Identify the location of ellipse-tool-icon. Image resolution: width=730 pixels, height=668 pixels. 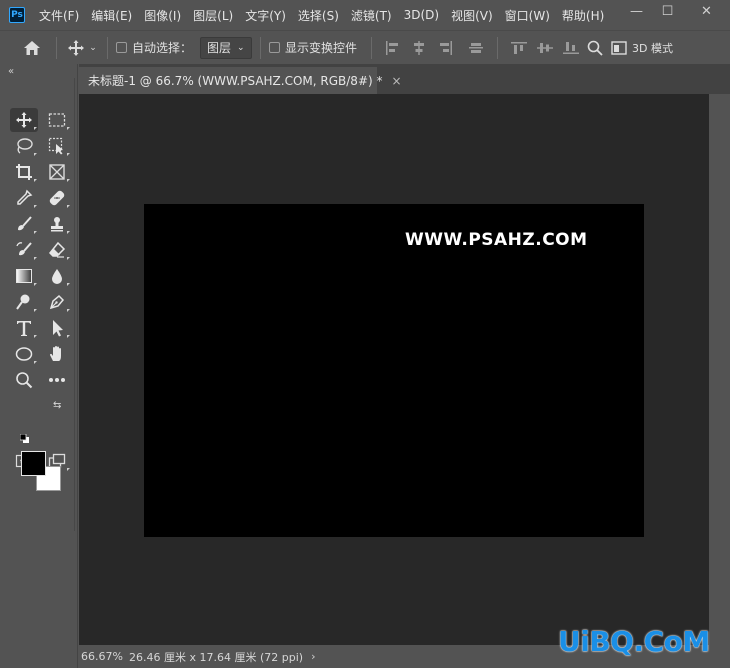
(24, 354).